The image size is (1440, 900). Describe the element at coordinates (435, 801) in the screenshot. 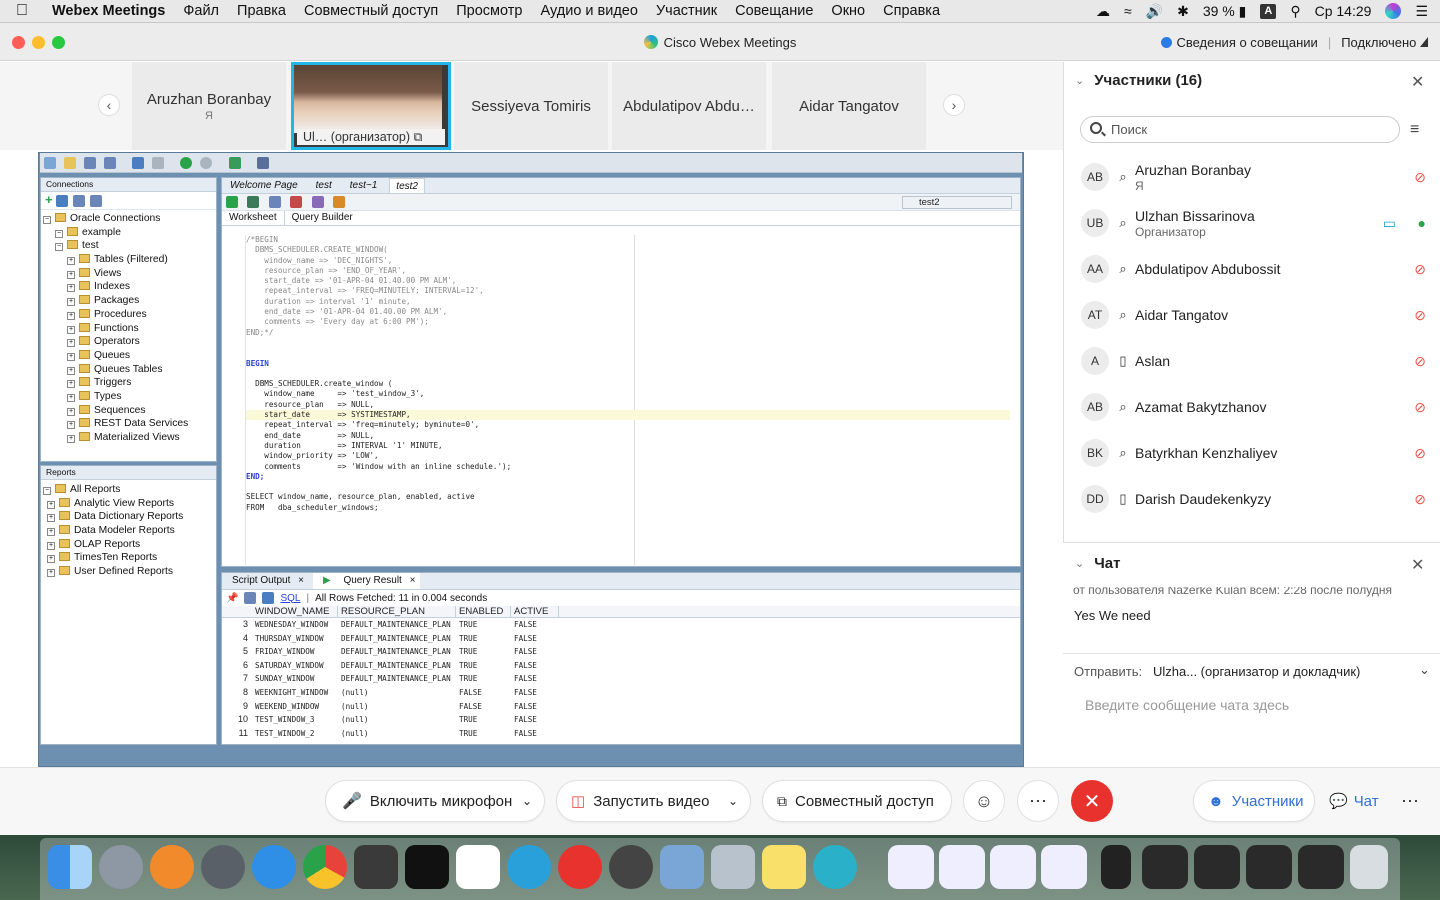

I see `unmute-button: 🎤 Включить микрофон ⌄` at that location.